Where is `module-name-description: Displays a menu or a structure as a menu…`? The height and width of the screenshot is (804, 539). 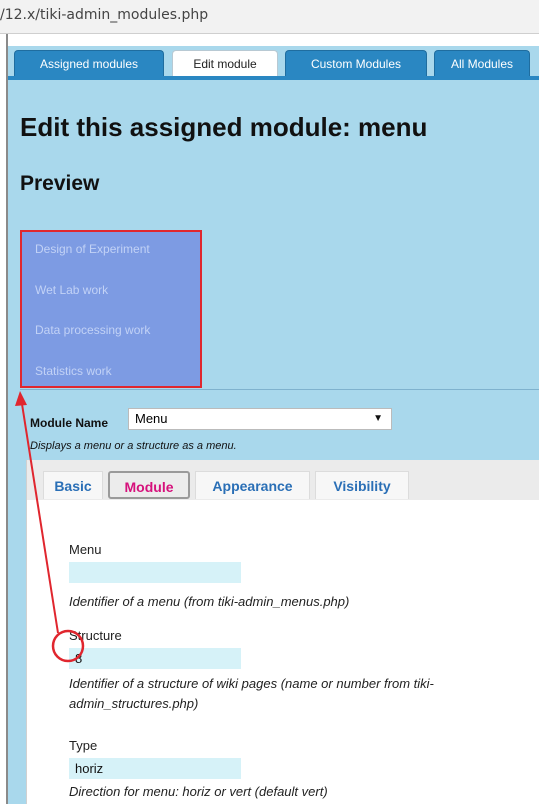 module-name-description: Displays a menu or a structure as a menu… is located at coordinates (133, 446).